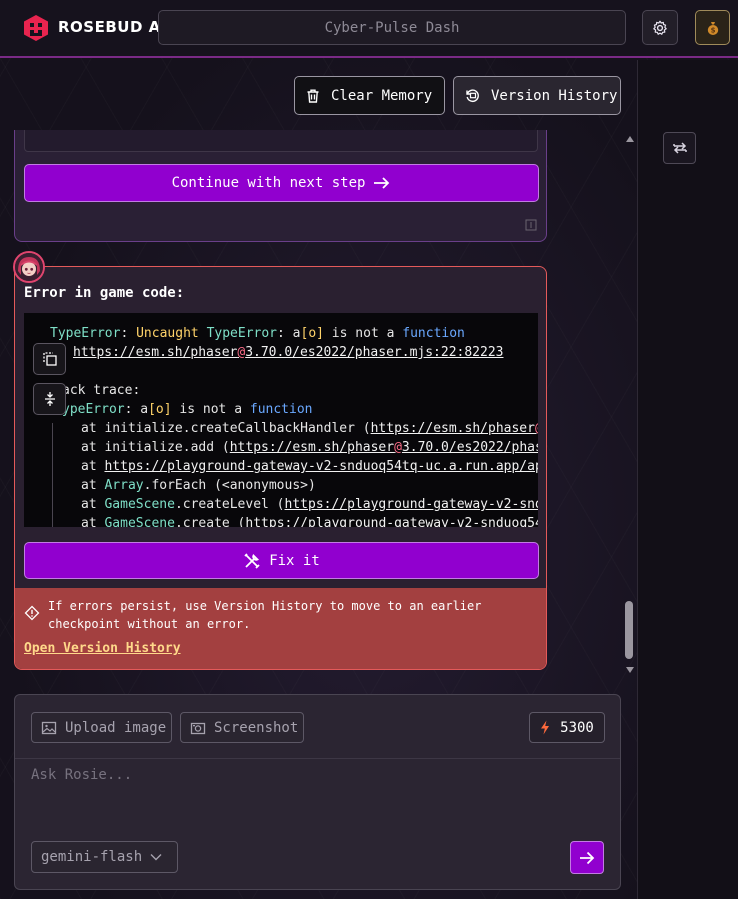  I want to click on previous-message-content, so click(281, 141).